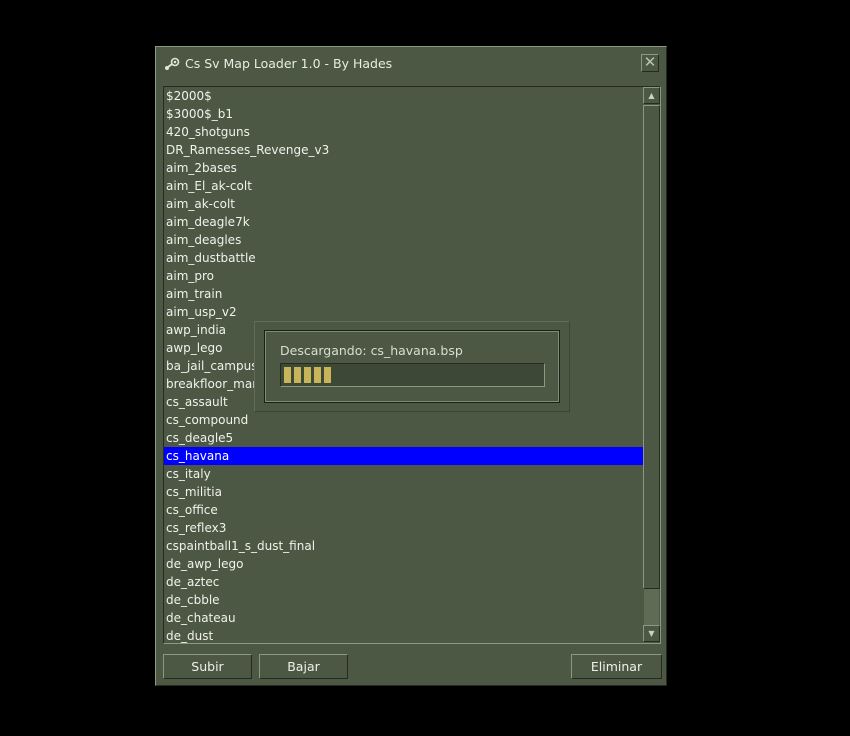  What do you see at coordinates (403, 528) in the screenshot?
I see `map-list-item: cs_reflex3` at bounding box center [403, 528].